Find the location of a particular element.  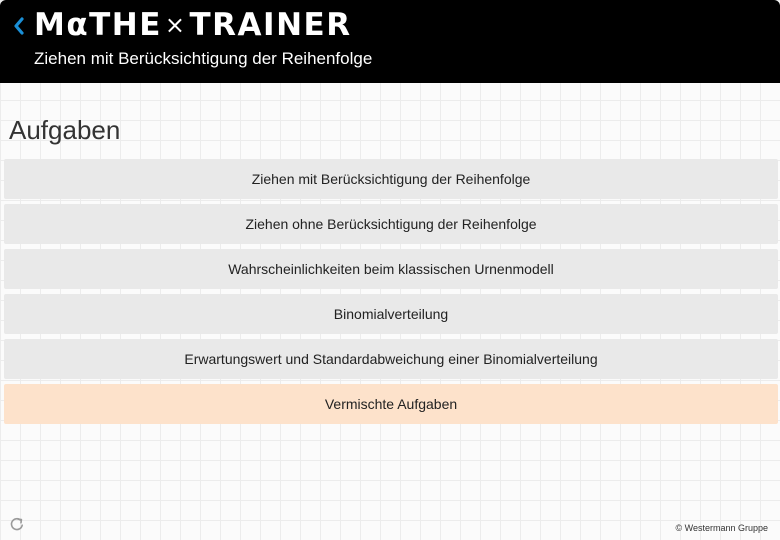

chevron-left-icon is located at coordinates (19, 26).